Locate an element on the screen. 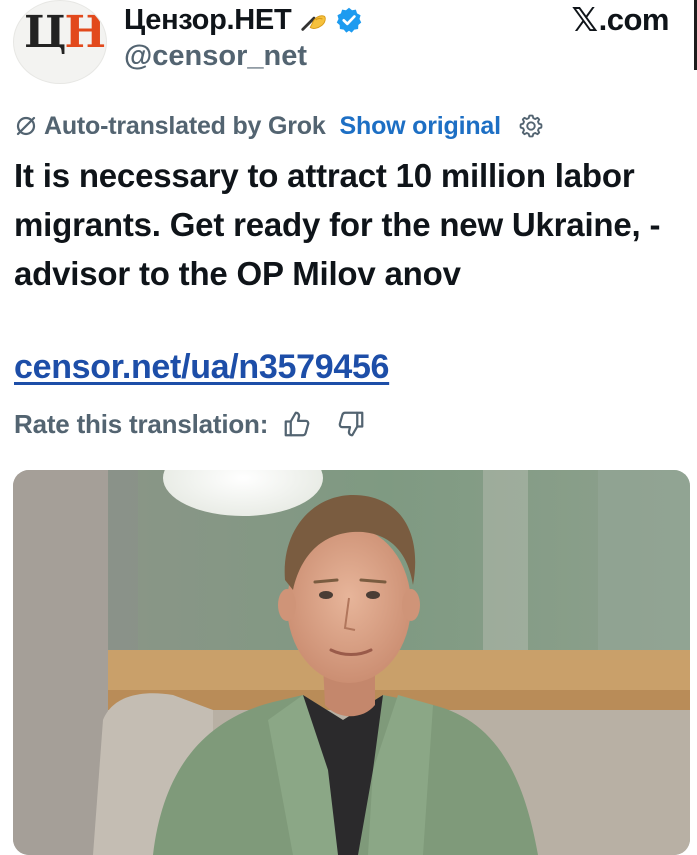 The height and width of the screenshot is (855, 697). thumbs-up-icon is located at coordinates (297, 424).